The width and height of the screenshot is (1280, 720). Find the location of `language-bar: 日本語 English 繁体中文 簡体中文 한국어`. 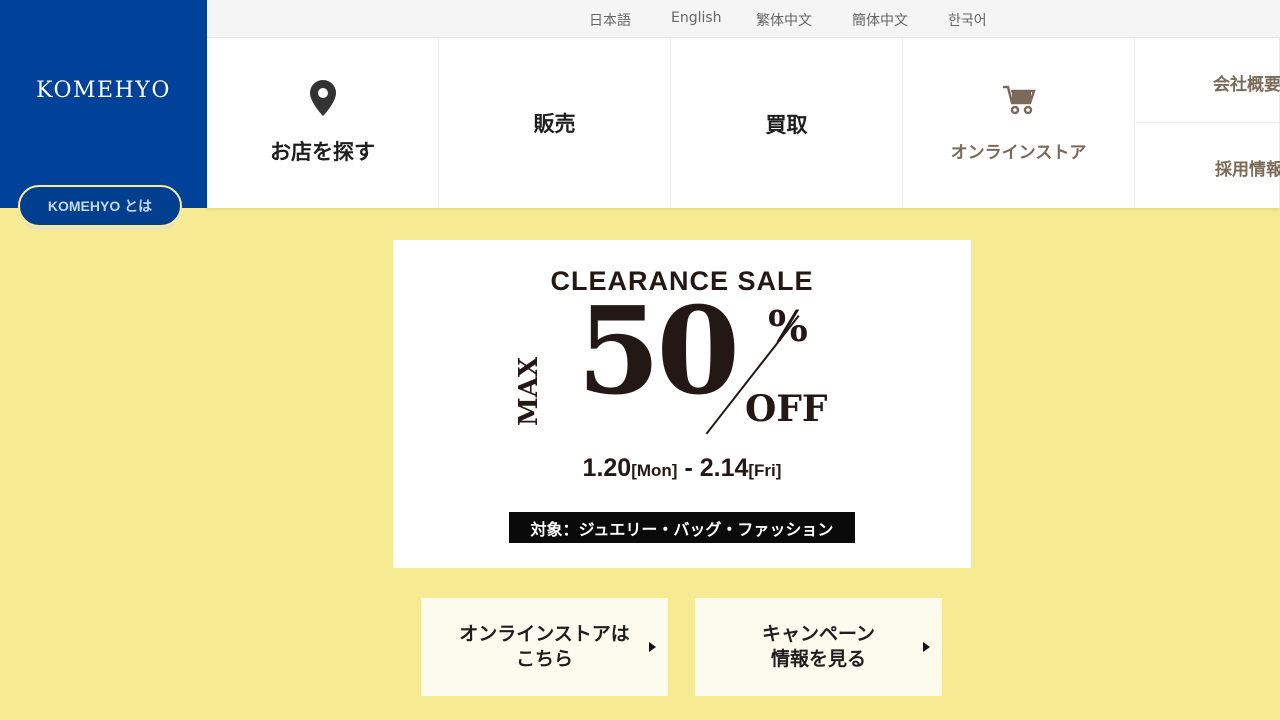

language-bar: 日本語 English 繁体中文 簡体中文 한국어 is located at coordinates (743, 19).